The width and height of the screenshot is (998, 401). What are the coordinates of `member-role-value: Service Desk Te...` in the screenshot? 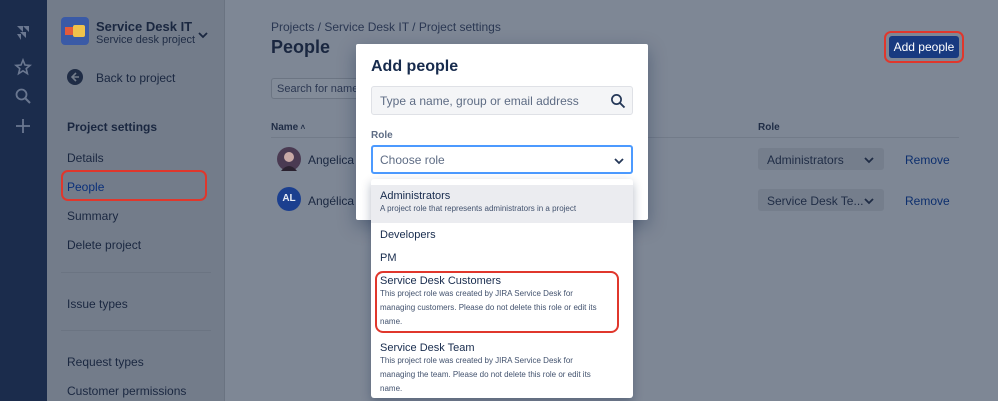 It's located at (815, 201).